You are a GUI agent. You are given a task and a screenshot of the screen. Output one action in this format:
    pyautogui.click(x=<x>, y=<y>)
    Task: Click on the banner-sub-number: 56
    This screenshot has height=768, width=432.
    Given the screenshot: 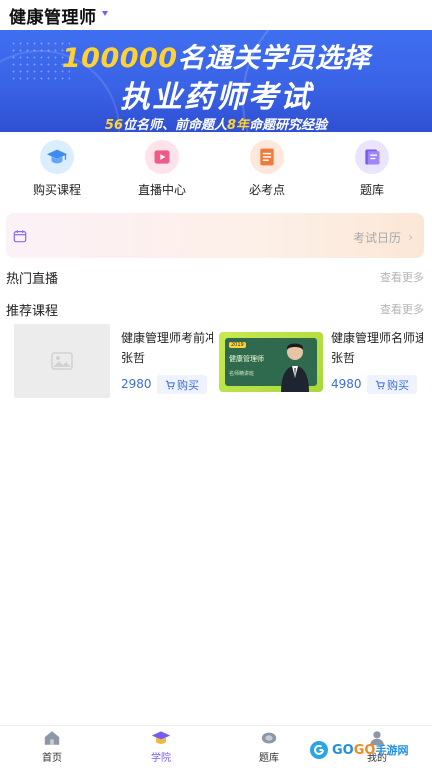 What is the action you would take?
    pyautogui.click(x=113, y=125)
    